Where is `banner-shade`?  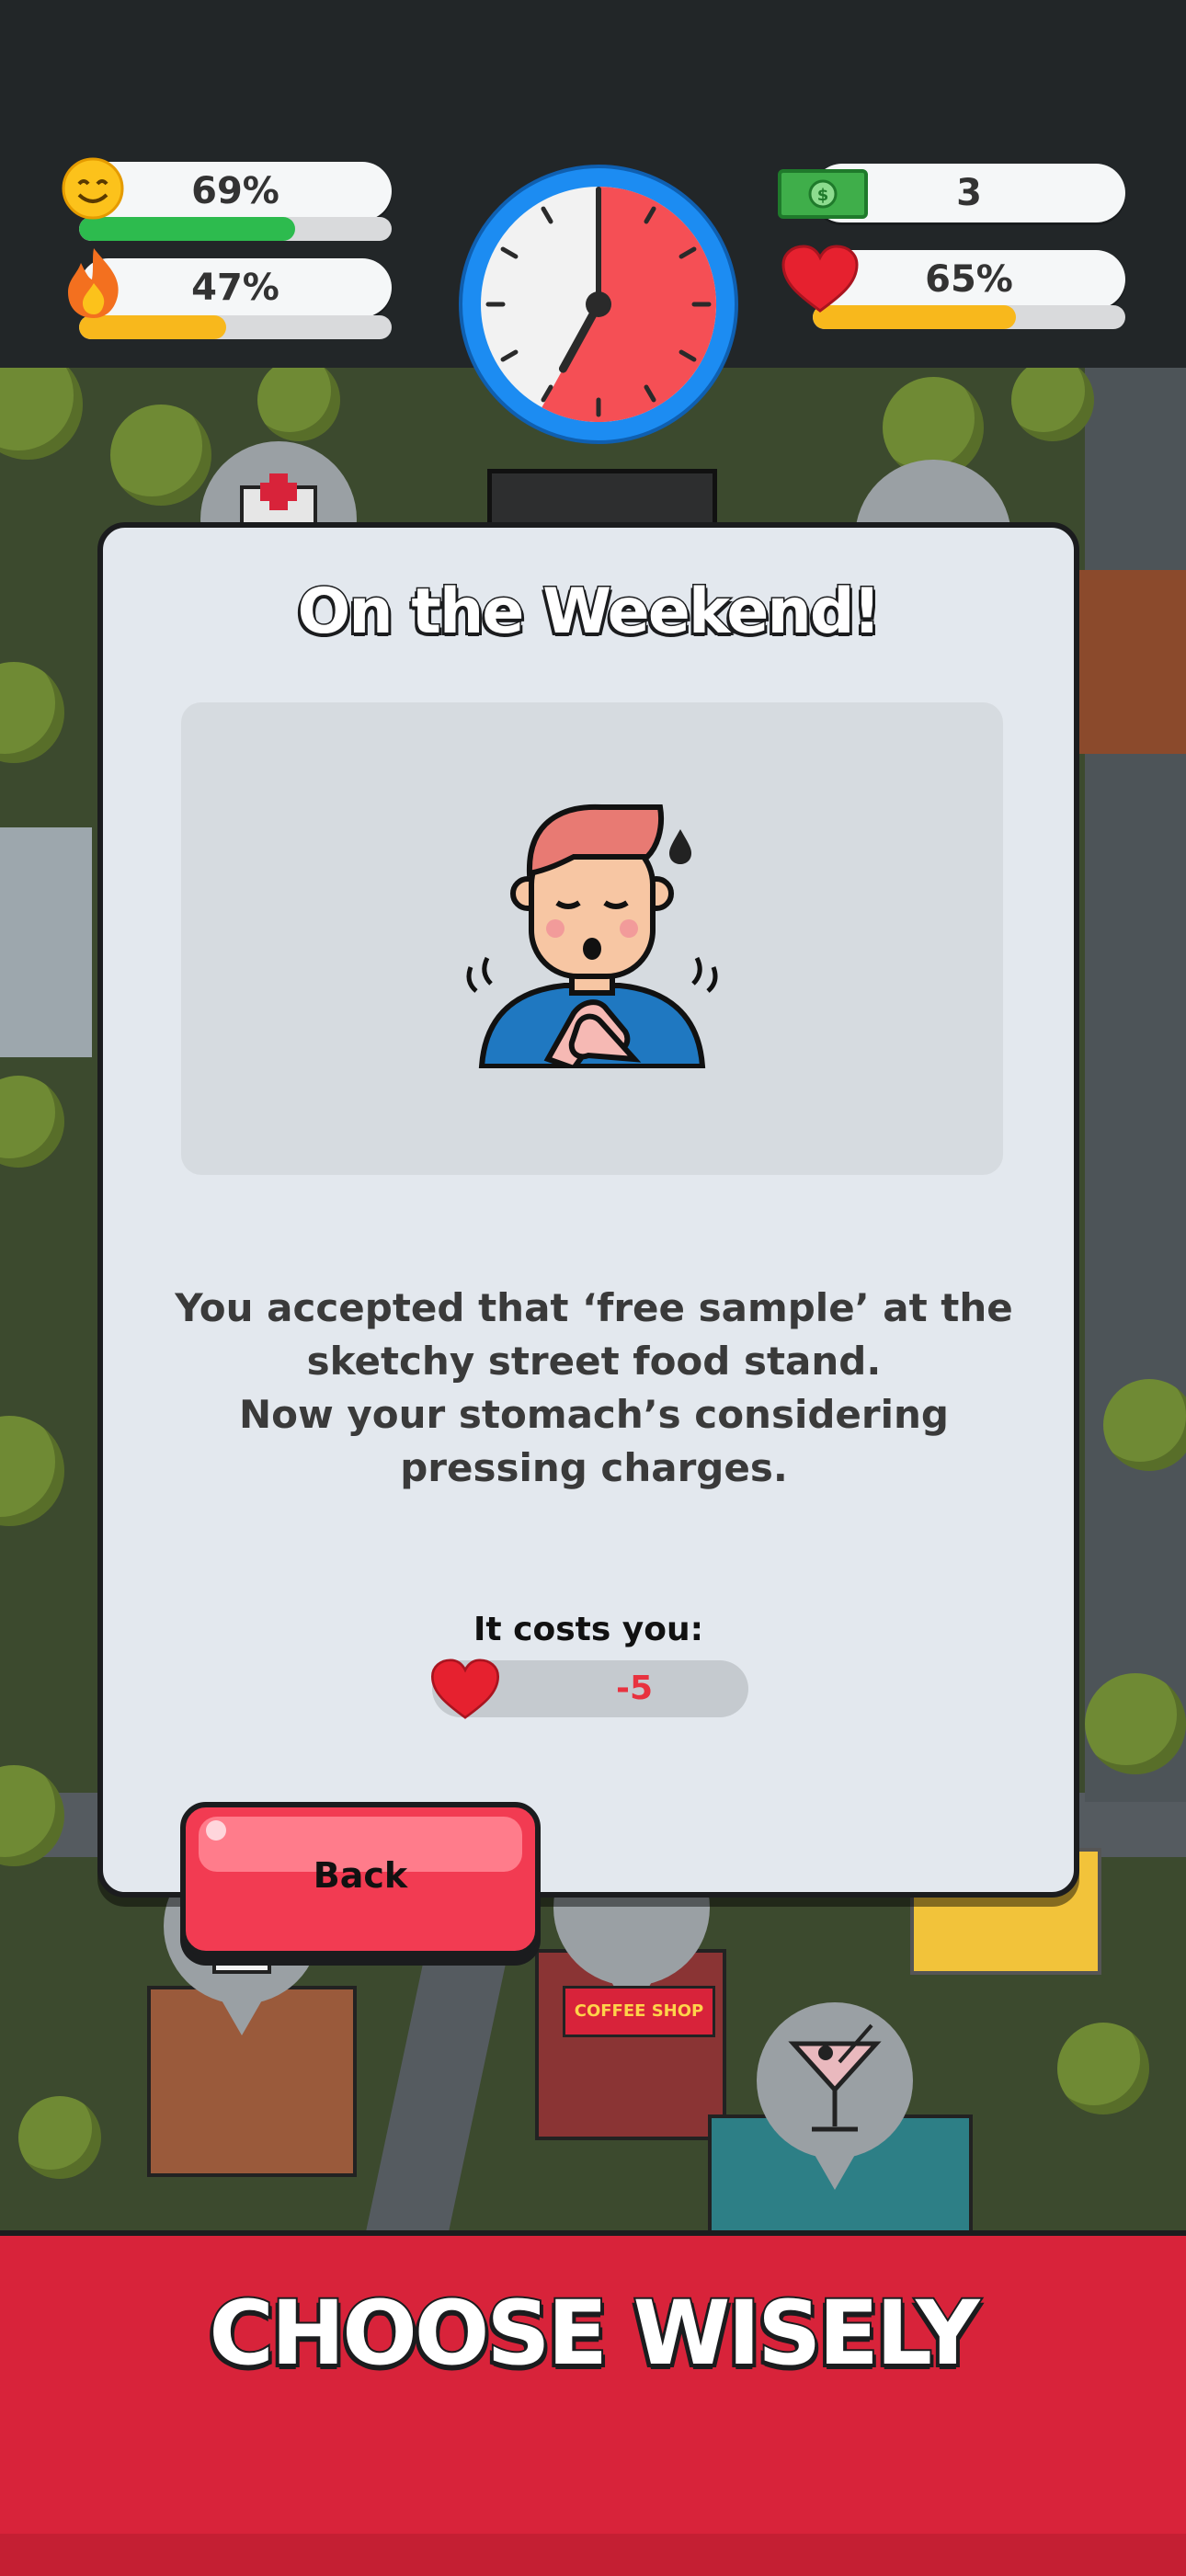
banner-shade is located at coordinates (593, 2555).